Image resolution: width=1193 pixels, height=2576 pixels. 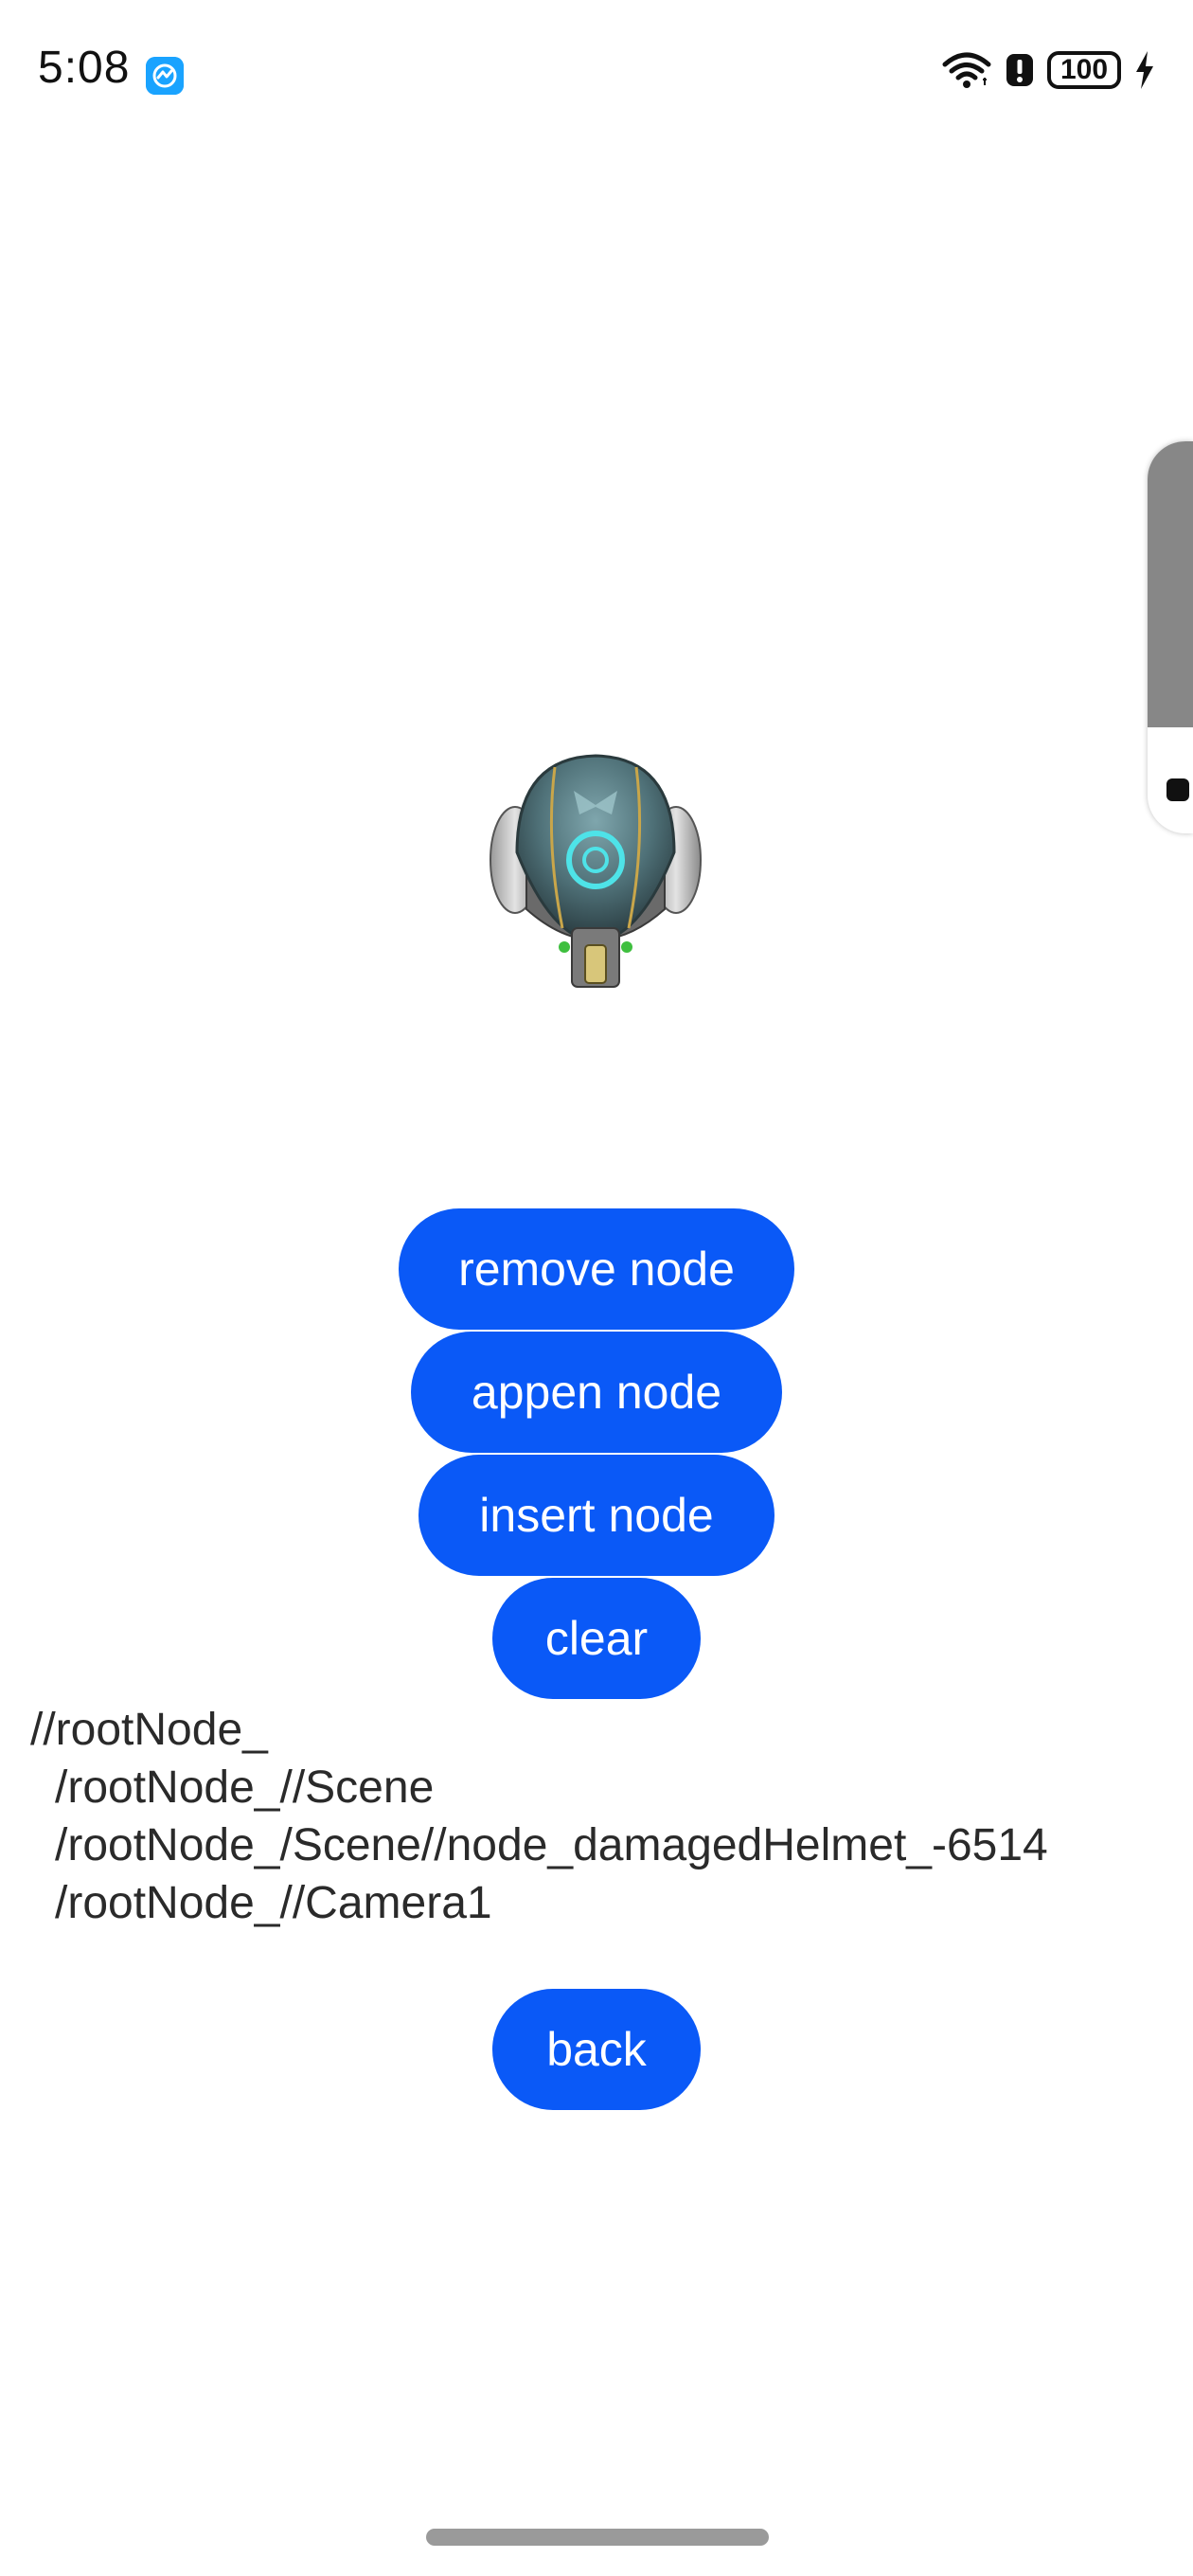 I want to click on home-indicator, so click(x=597, y=2537).